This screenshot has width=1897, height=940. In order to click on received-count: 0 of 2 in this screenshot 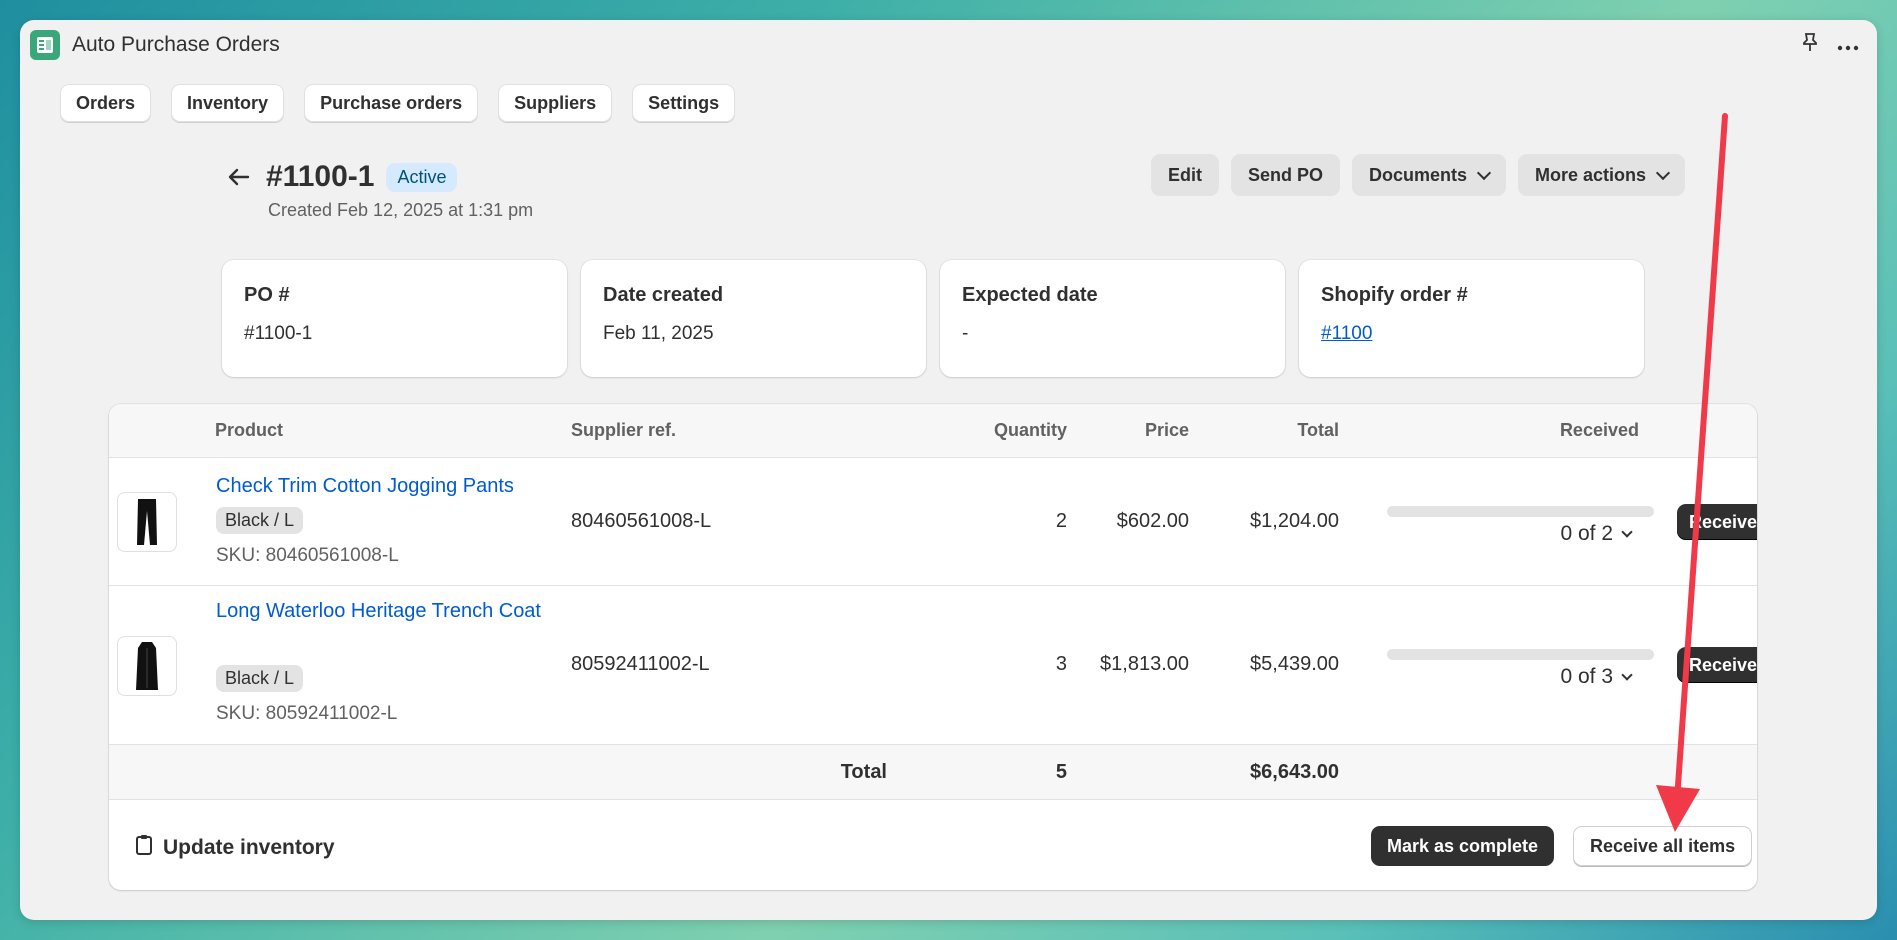, I will do `click(1586, 533)`.